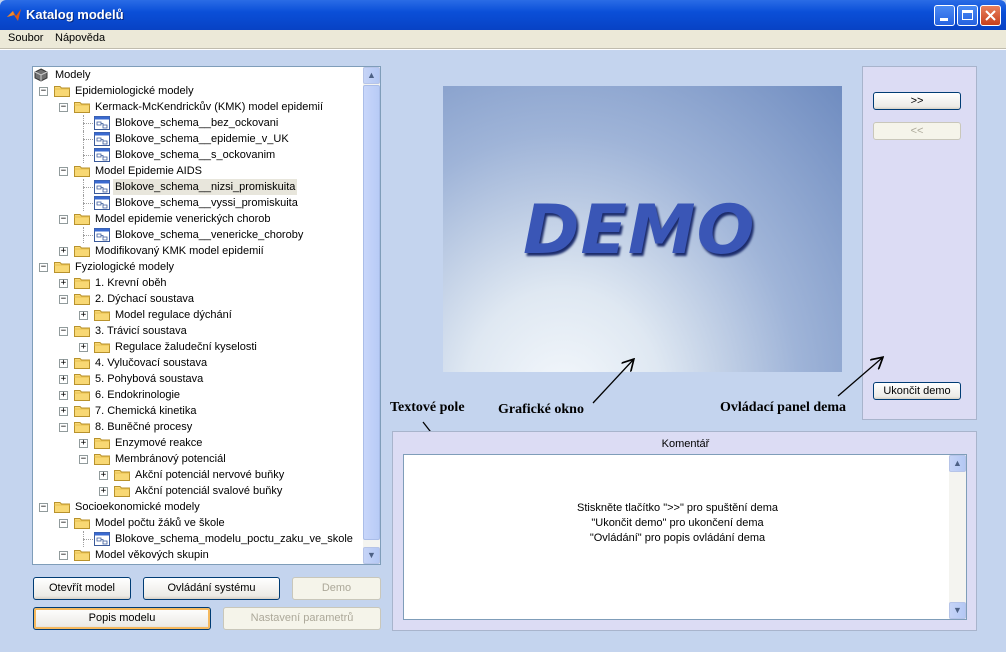 The height and width of the screenshot is (652, 1006). I want to click on tree-folder-item: − Model Epidemie AIDS, so click(198, 171).